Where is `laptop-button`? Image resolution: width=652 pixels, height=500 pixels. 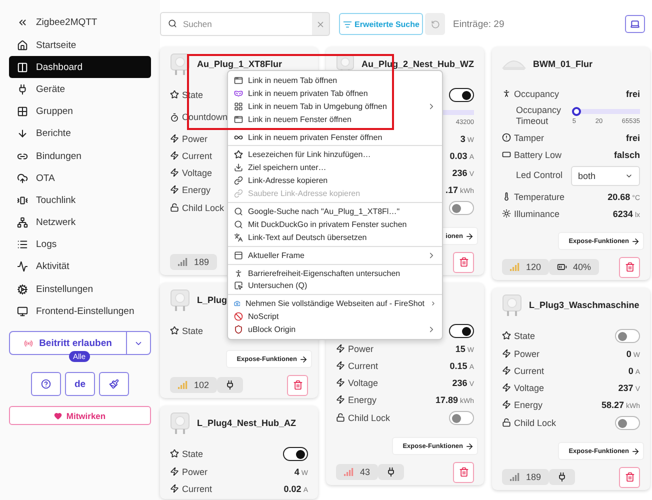
laptop-button is located at coordinates (635, 24).